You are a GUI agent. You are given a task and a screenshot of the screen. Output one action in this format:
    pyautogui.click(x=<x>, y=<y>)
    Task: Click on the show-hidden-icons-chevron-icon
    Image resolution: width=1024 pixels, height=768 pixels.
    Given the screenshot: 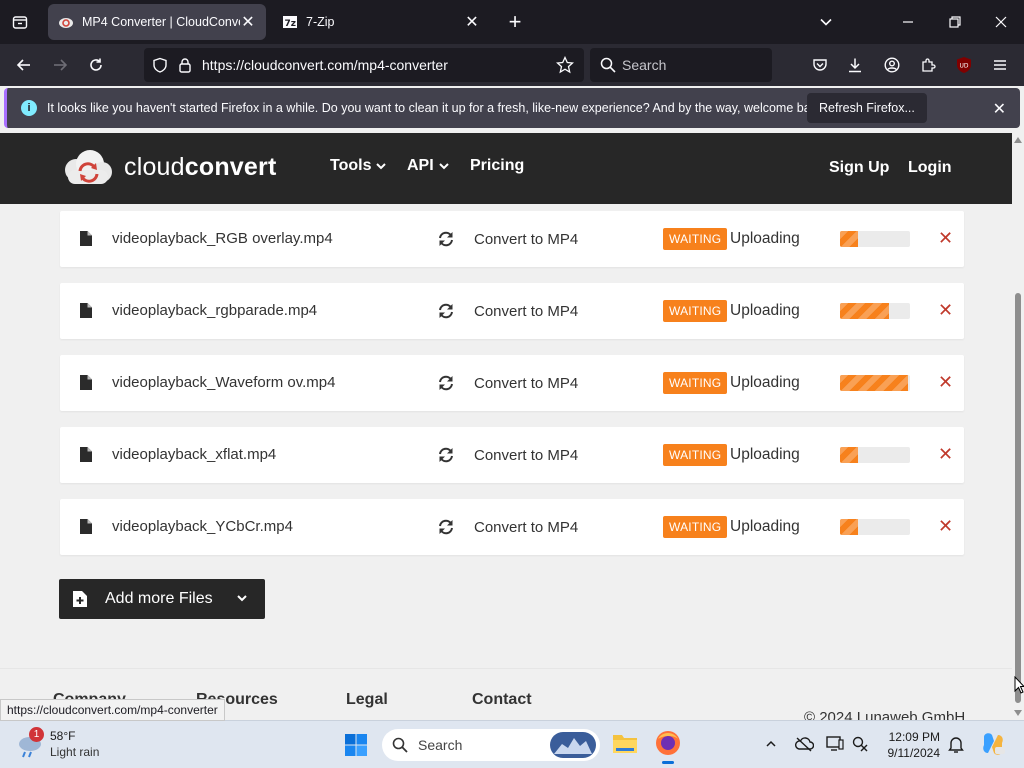 What is the action you would take?
    pyautogui.click(x=772, y=745)
    